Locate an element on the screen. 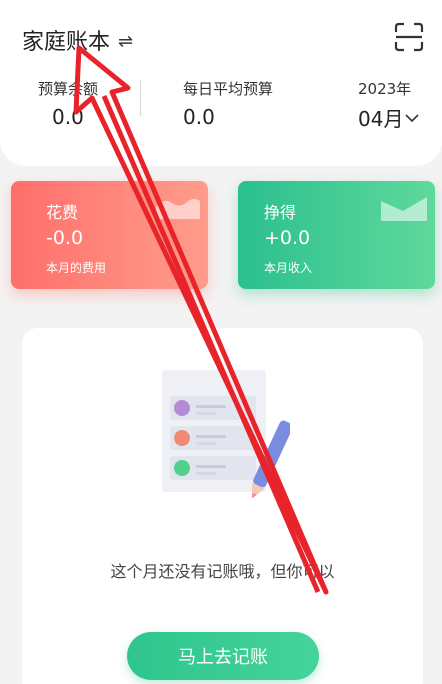 This screenshot has height=684, width=442. chevron-down-icon is located at coordinates (412, 117).